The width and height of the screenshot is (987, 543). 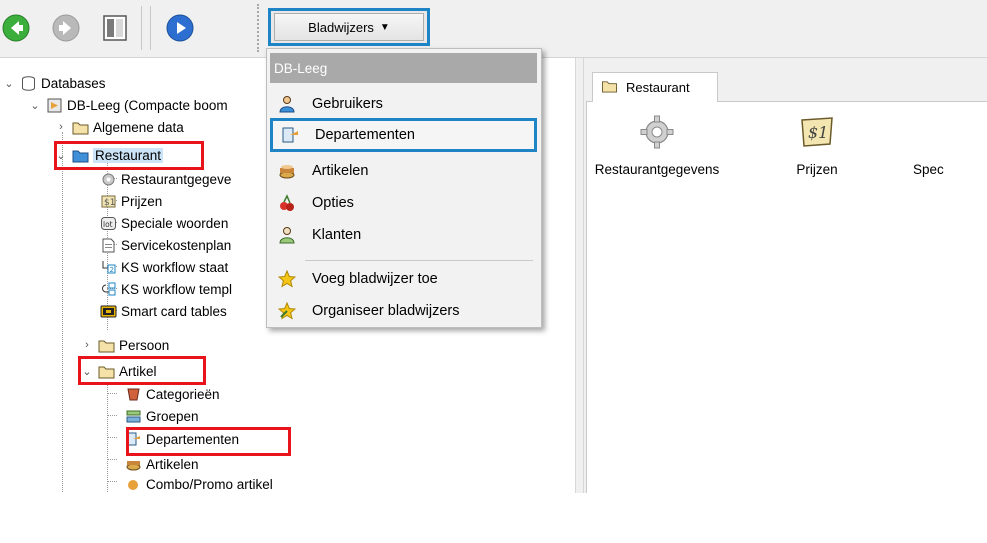 What do you see at coordinates (108, 267) in the screenshot?
I see `workflow-icon: 2` at bounding box center [108, 267].